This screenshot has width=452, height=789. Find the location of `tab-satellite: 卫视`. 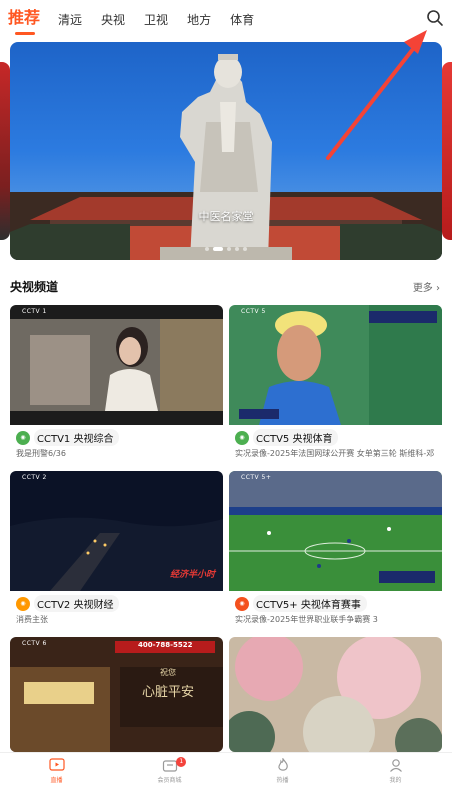

tab-satellite: 卫视 is located at coordinates (156, 20).